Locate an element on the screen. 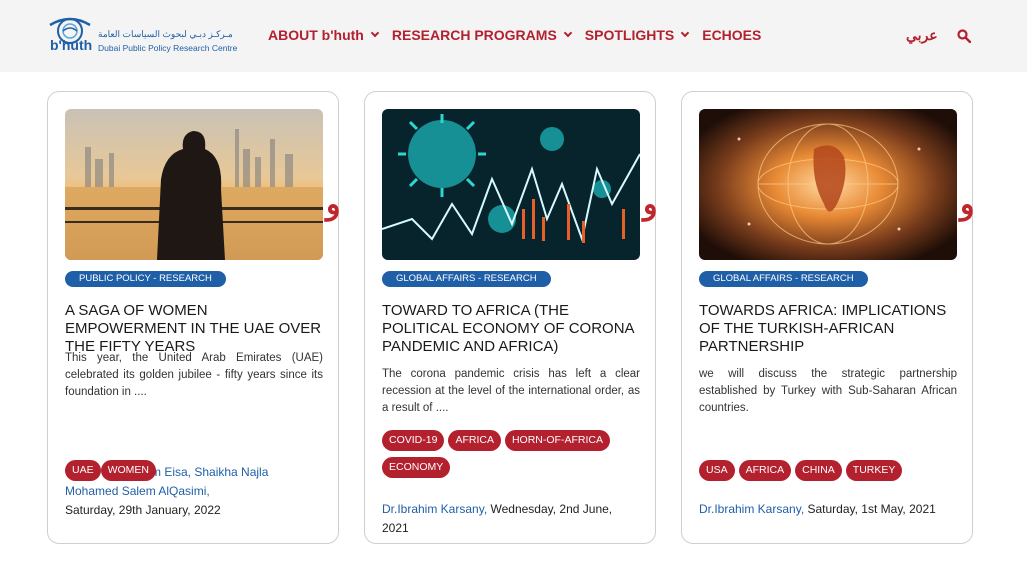 The image size is (1027, 574). category-badge: PUBLIC POLICY - RESEARCH is located at coordinates (145, 279).